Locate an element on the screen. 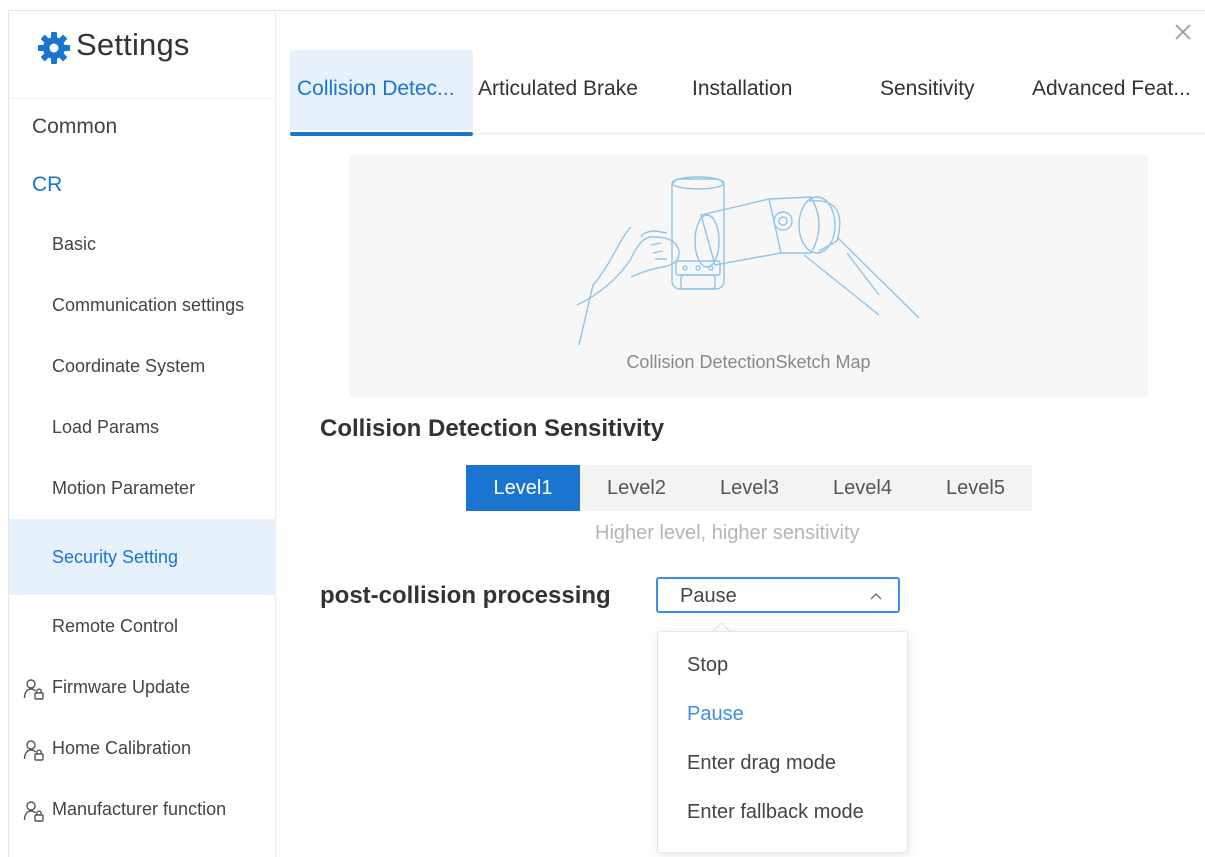 The image size is (1205, 857). level-3-button: Level3 is located at coordinates (749, 488).